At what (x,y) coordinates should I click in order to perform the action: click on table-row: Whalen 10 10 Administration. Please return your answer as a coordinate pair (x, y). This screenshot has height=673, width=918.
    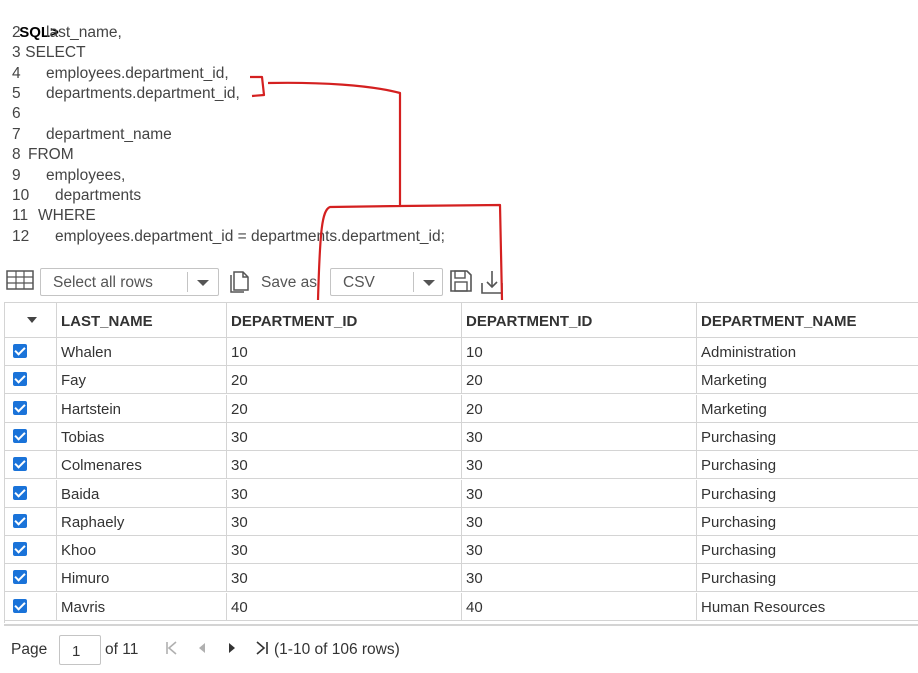
    Looking at the image, I should click on (461, 352).